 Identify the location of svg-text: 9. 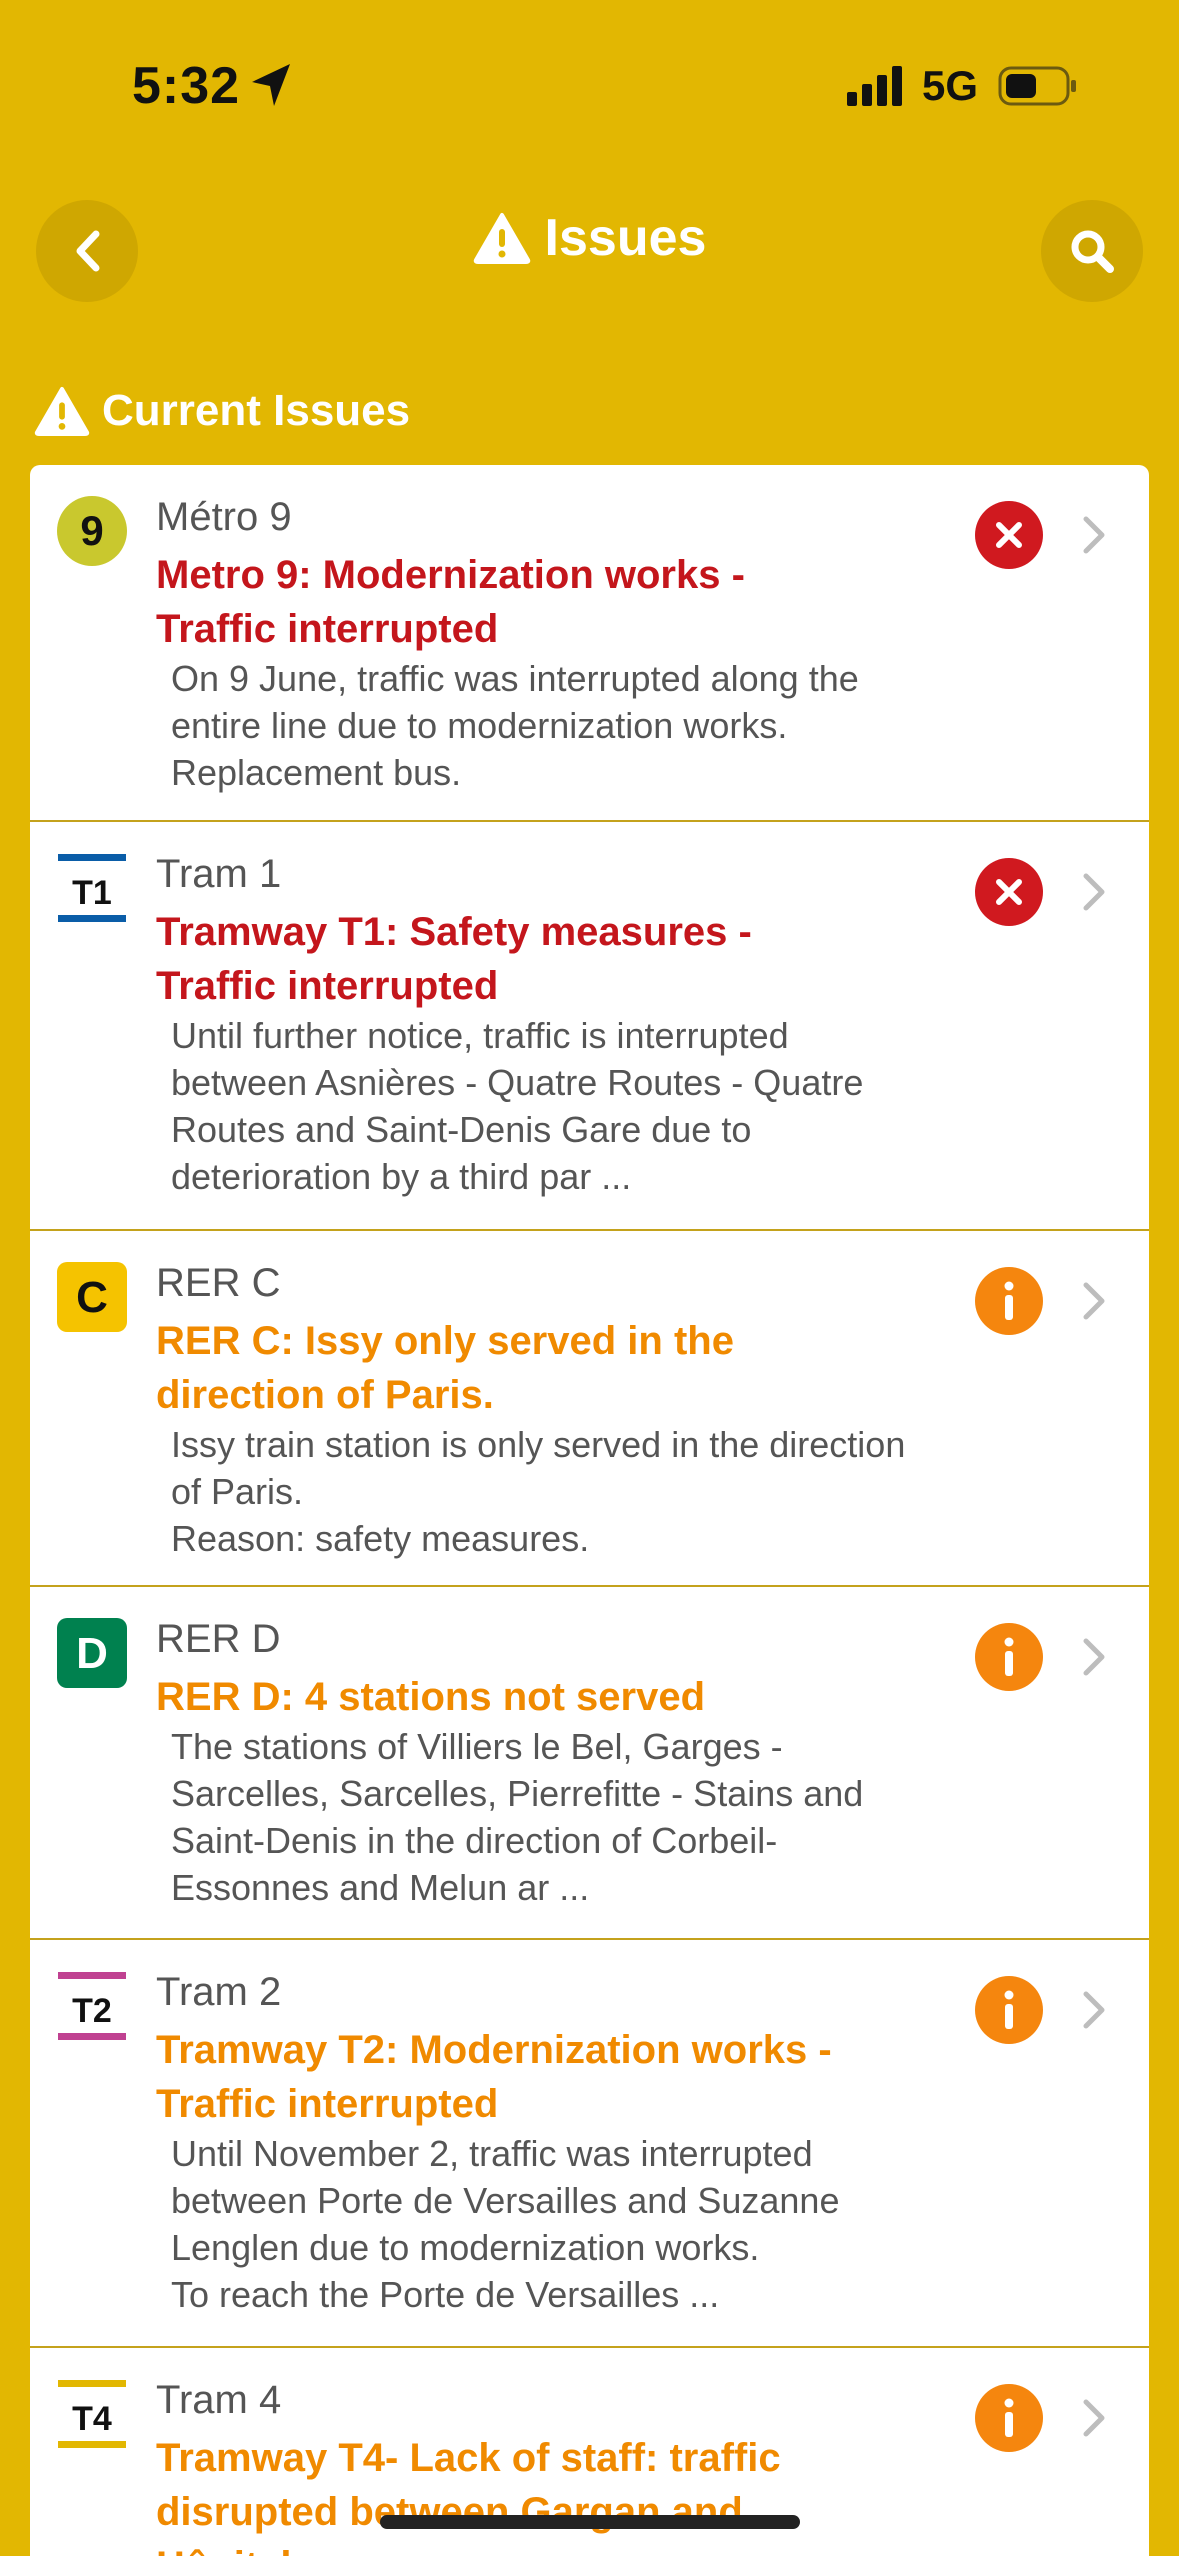
(91, 530).